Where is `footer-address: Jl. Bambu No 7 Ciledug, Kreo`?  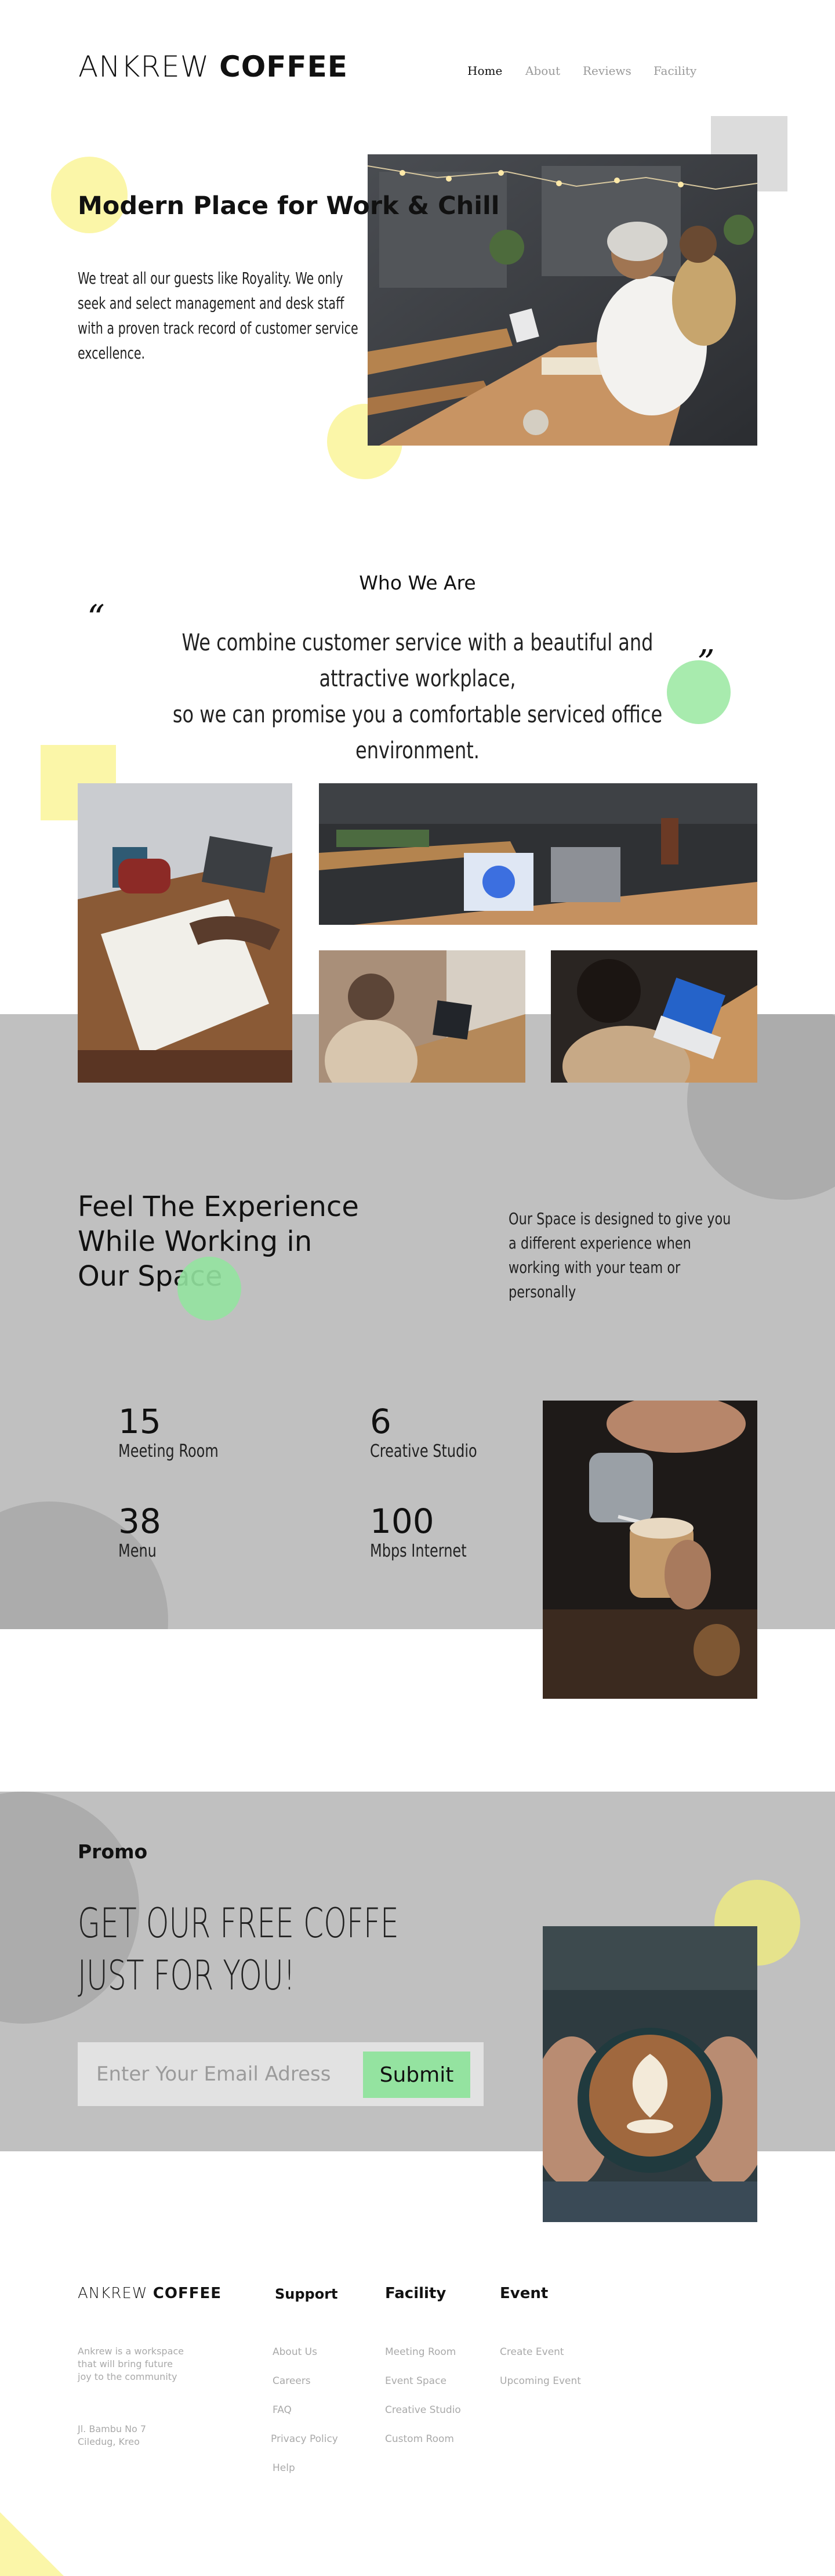
footer-address: Jl. Bambu No 7 Ciledug, Kreo is located at coordinates (112, 2435).